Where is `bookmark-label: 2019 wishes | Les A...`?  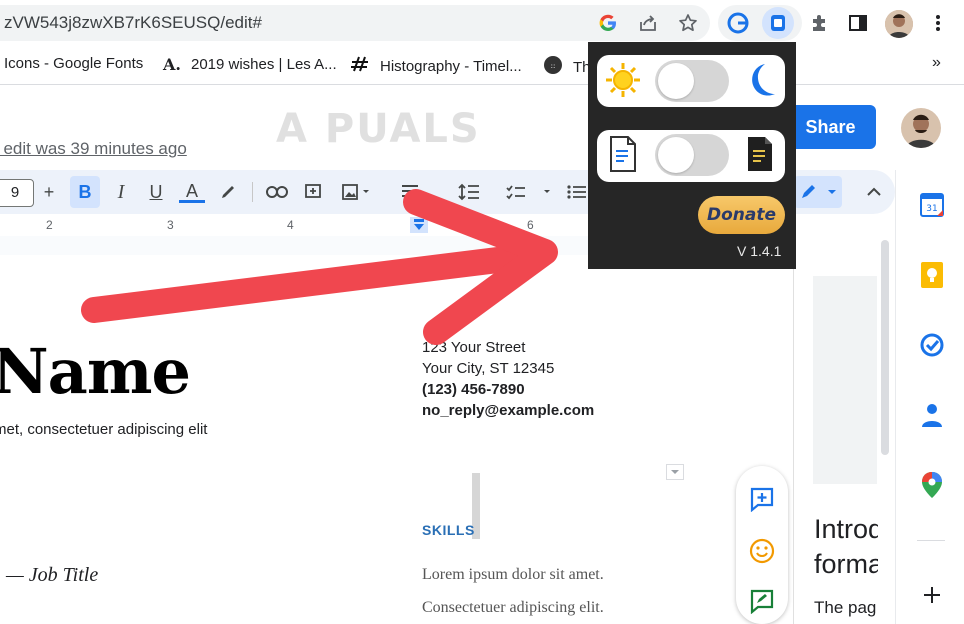 bookmark-label: 2019 wishes | Les A... is located at coordinates (263, 64).